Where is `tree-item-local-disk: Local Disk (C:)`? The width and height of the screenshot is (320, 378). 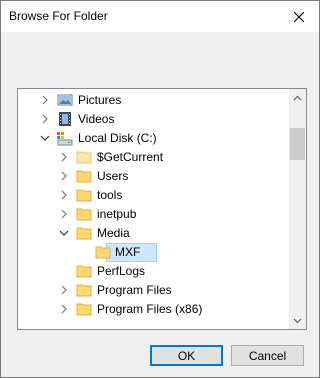 tree-item-local-disk: Local Disk (C:) is located at coordinates (152, 138).